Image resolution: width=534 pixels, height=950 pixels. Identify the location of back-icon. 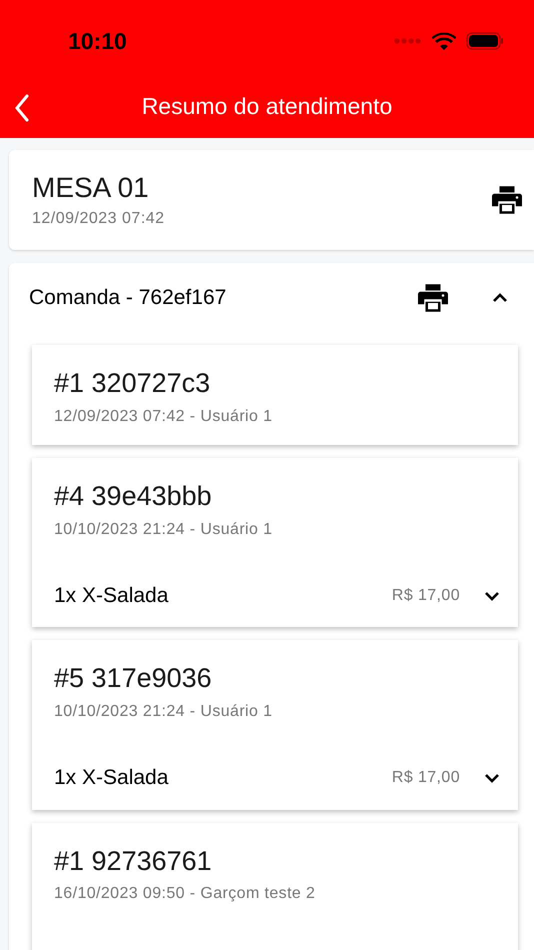
(22, 108).